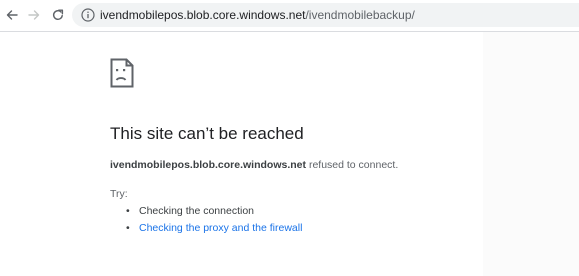  I want to click on error-title: This site can’t be reached, so click(207, 133).